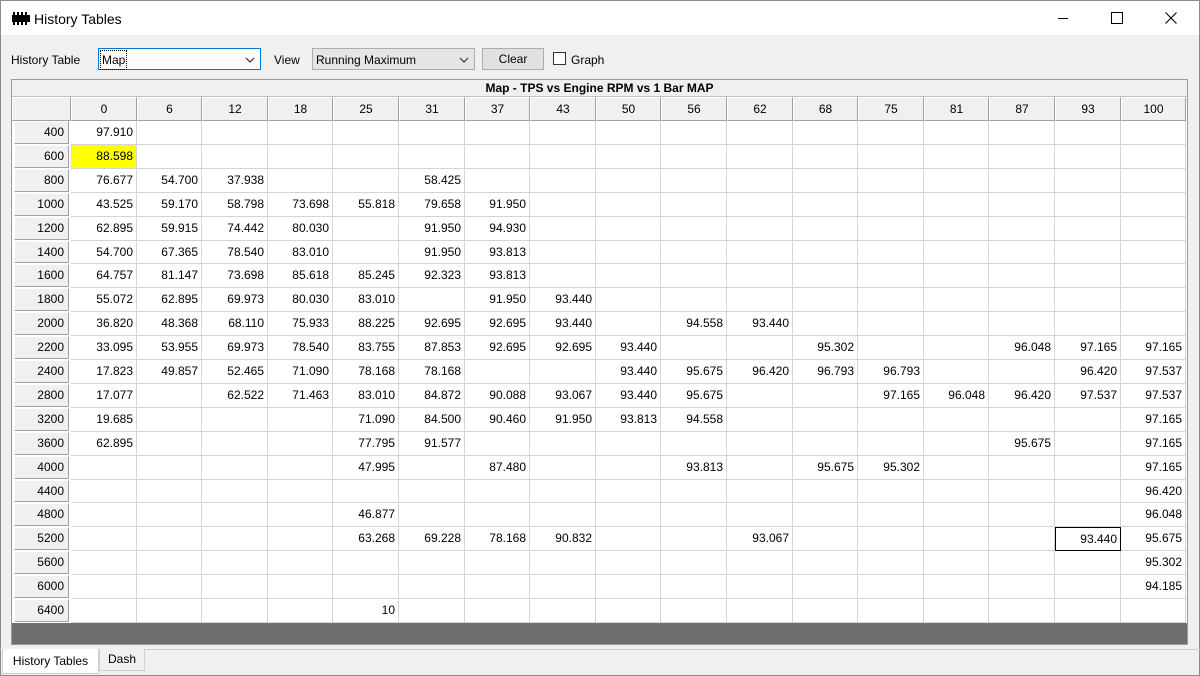  I want to click on table-cell: 77.795, so click(366, 444).